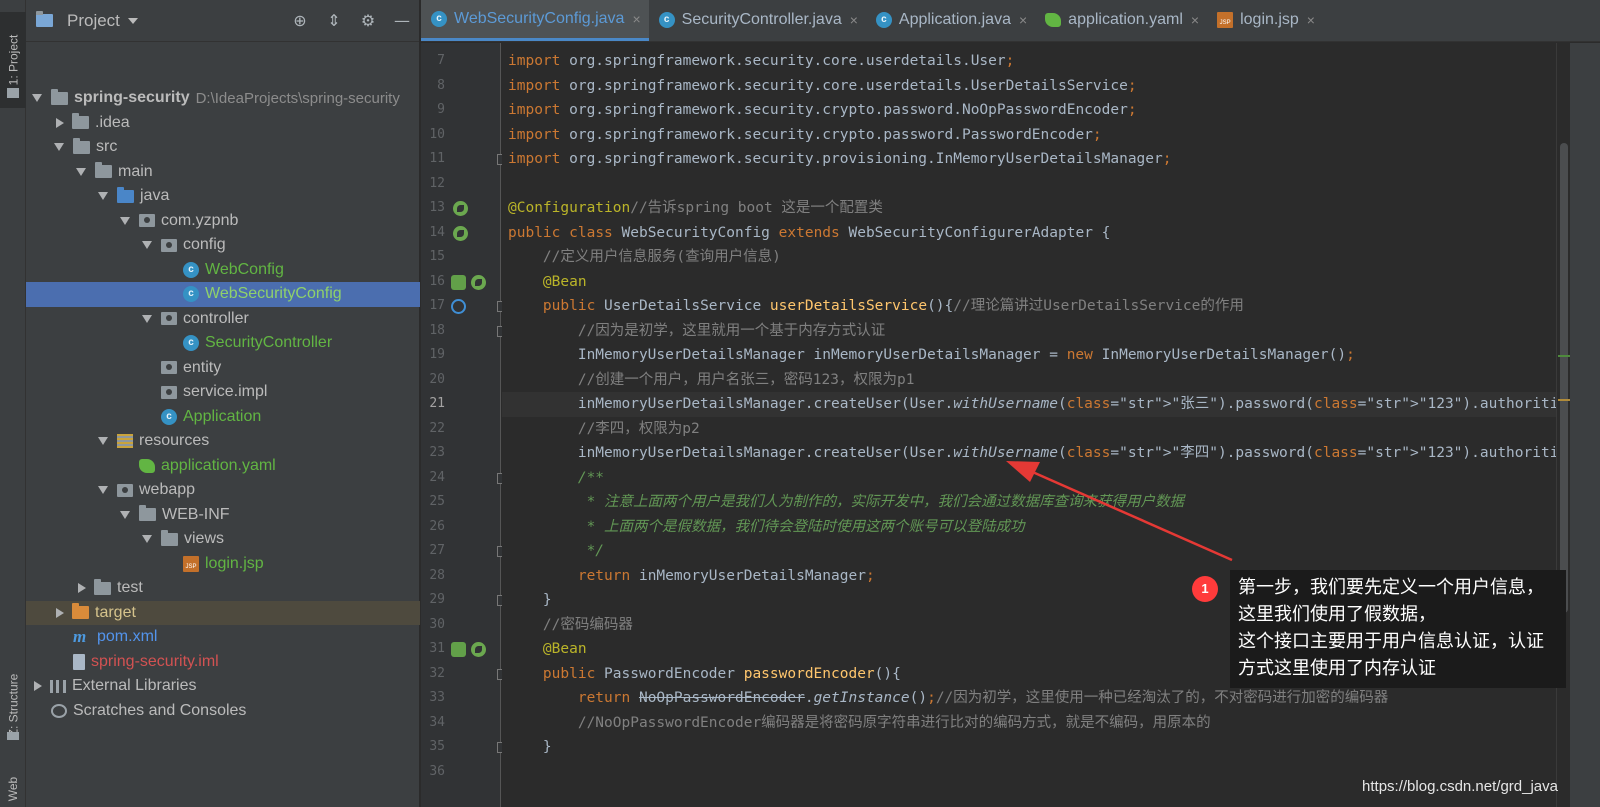 Image resolution: width=1600 pixels, height=807 pixels. I want to click on code-line: return inMemoryUserDetailsManager;, so click(691, 576).